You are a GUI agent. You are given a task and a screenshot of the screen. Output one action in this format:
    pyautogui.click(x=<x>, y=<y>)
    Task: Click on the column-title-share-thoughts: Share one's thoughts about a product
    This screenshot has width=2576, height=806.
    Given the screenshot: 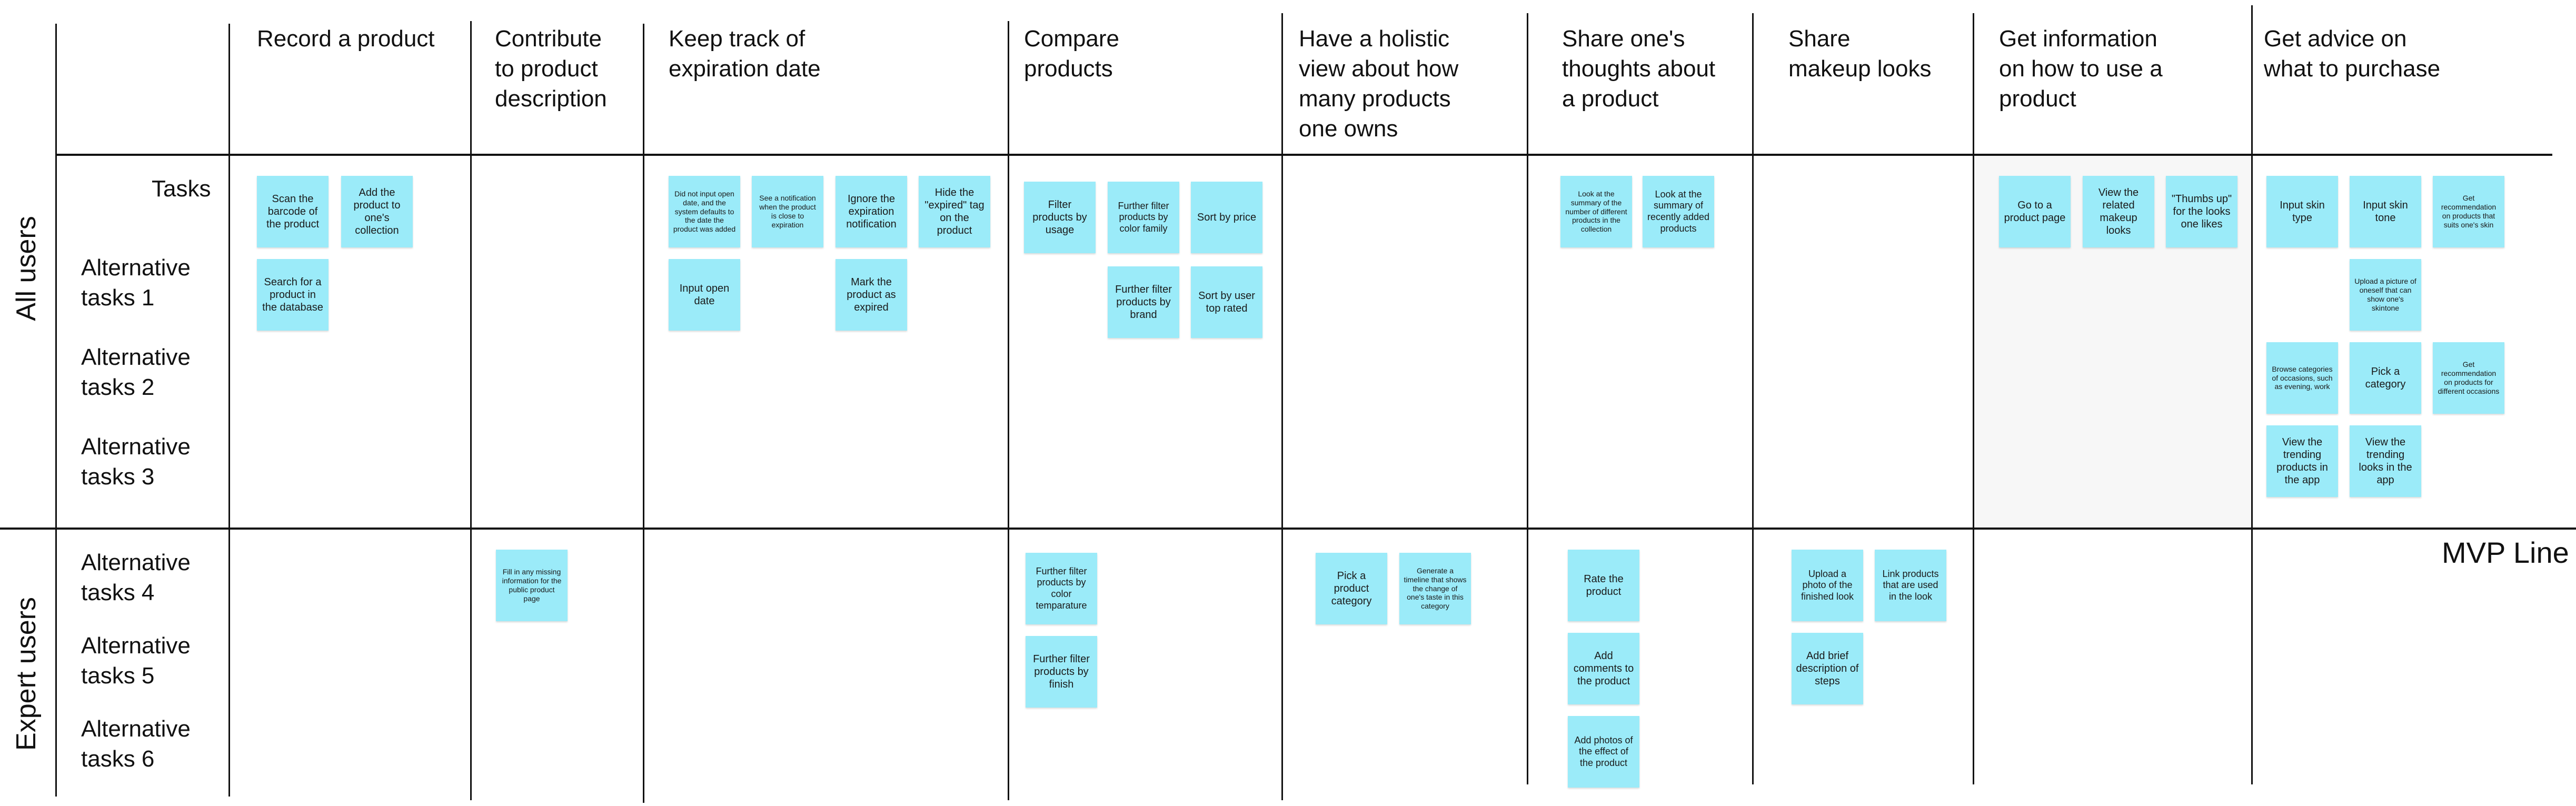 What is the action you would take?
    pyautogui.click(x=1639, y=69)
    